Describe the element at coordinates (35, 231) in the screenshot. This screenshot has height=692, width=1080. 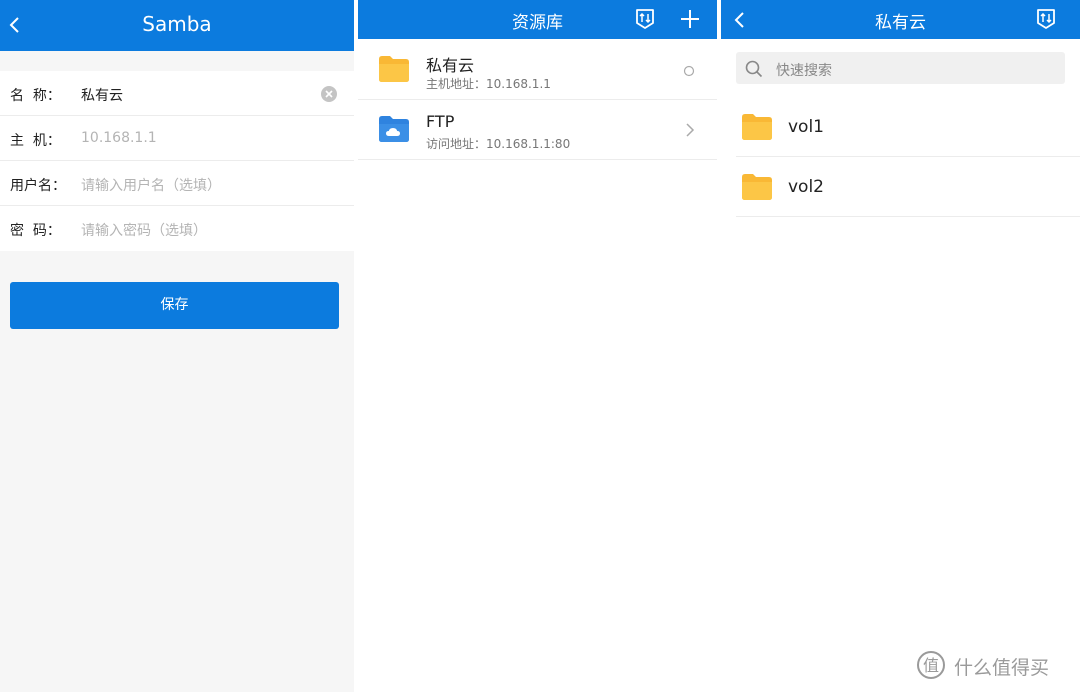
I see `password-label: 密 码：` at that location.